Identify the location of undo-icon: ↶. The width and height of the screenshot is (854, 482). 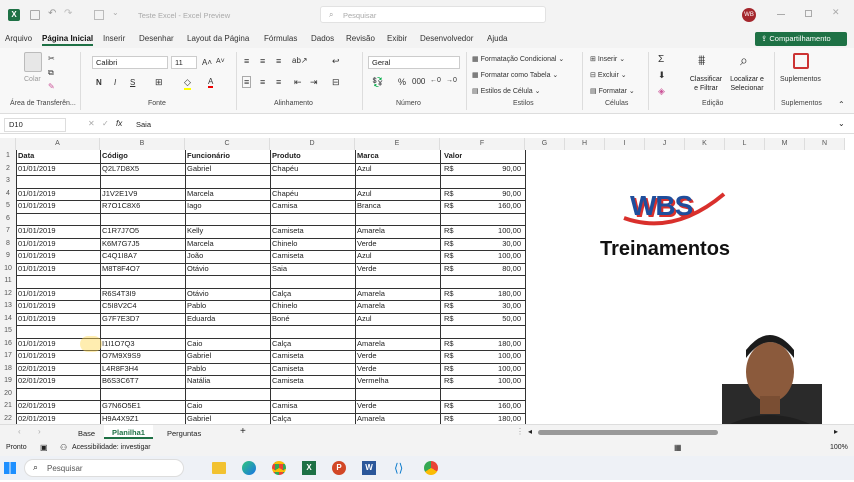
(52, 13).